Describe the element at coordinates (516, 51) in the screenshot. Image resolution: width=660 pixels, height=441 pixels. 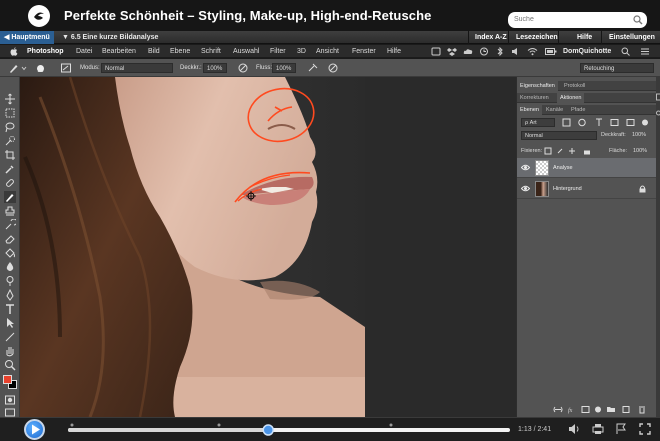
I see `volume-icon` at that location.